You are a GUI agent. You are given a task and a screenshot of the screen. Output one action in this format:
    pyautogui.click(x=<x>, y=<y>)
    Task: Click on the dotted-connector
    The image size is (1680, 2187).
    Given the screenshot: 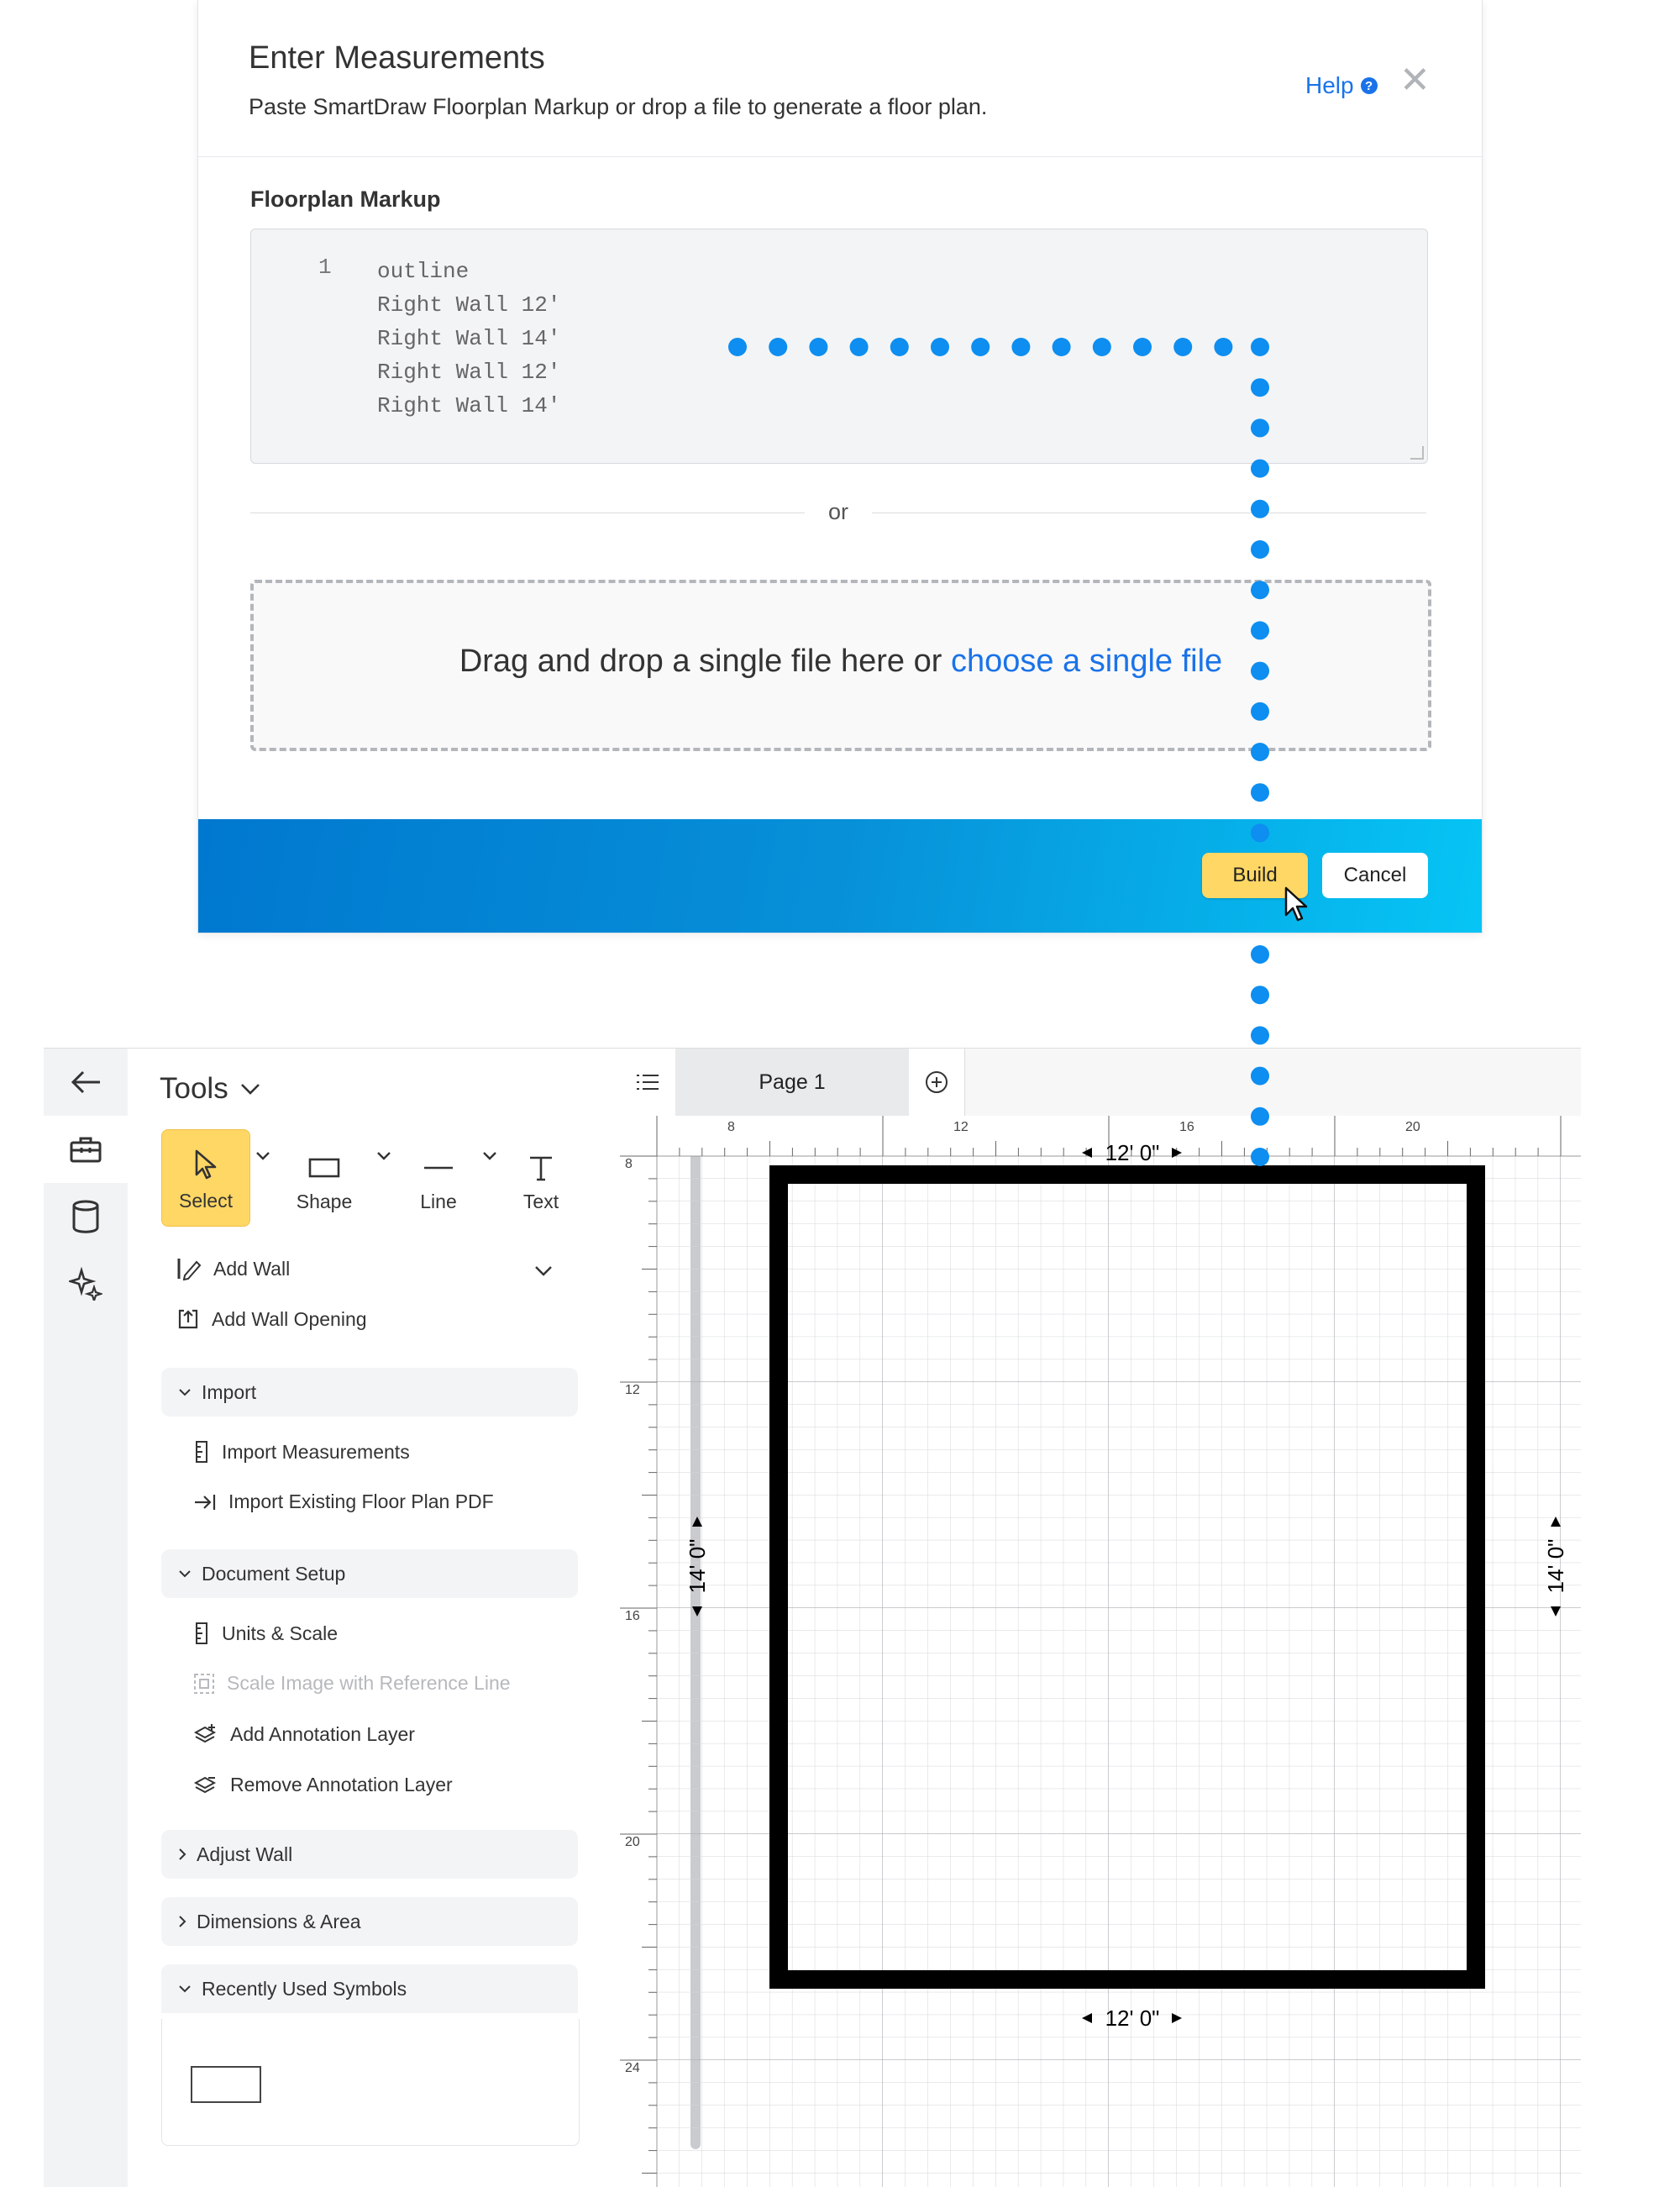 What is the action you would take?
    pyautogui.click(x=998, y=752)
    